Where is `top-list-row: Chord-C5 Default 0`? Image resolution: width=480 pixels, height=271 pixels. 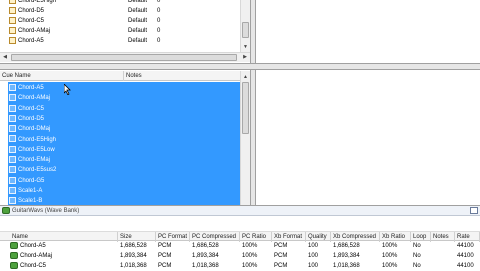
top-list-row: Chord-C5 Default 0 is located at coordinates (120, 21).